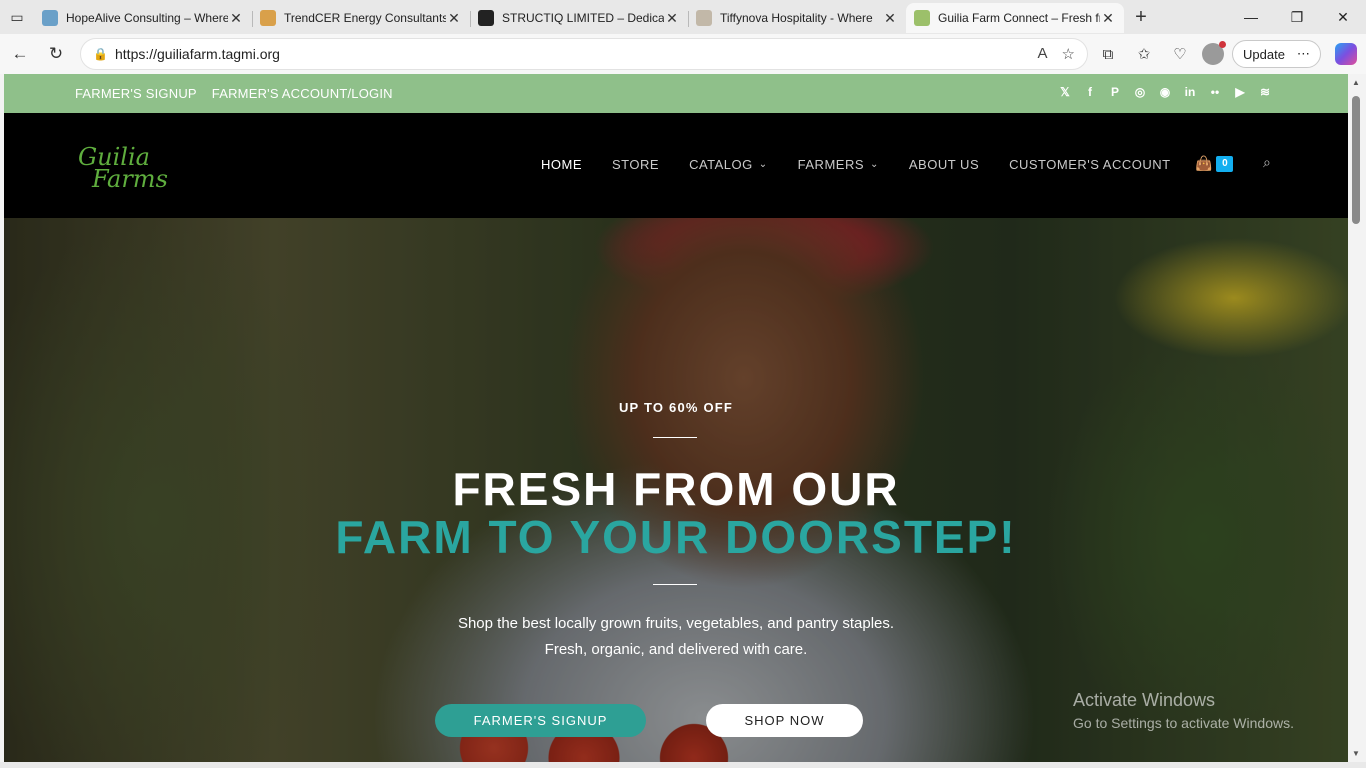 The width and height of the screenshot is (1366, 768). Describe the element at coordinates (1090, 92) in the screenshot. I see `facebook-icon: f` at that location.